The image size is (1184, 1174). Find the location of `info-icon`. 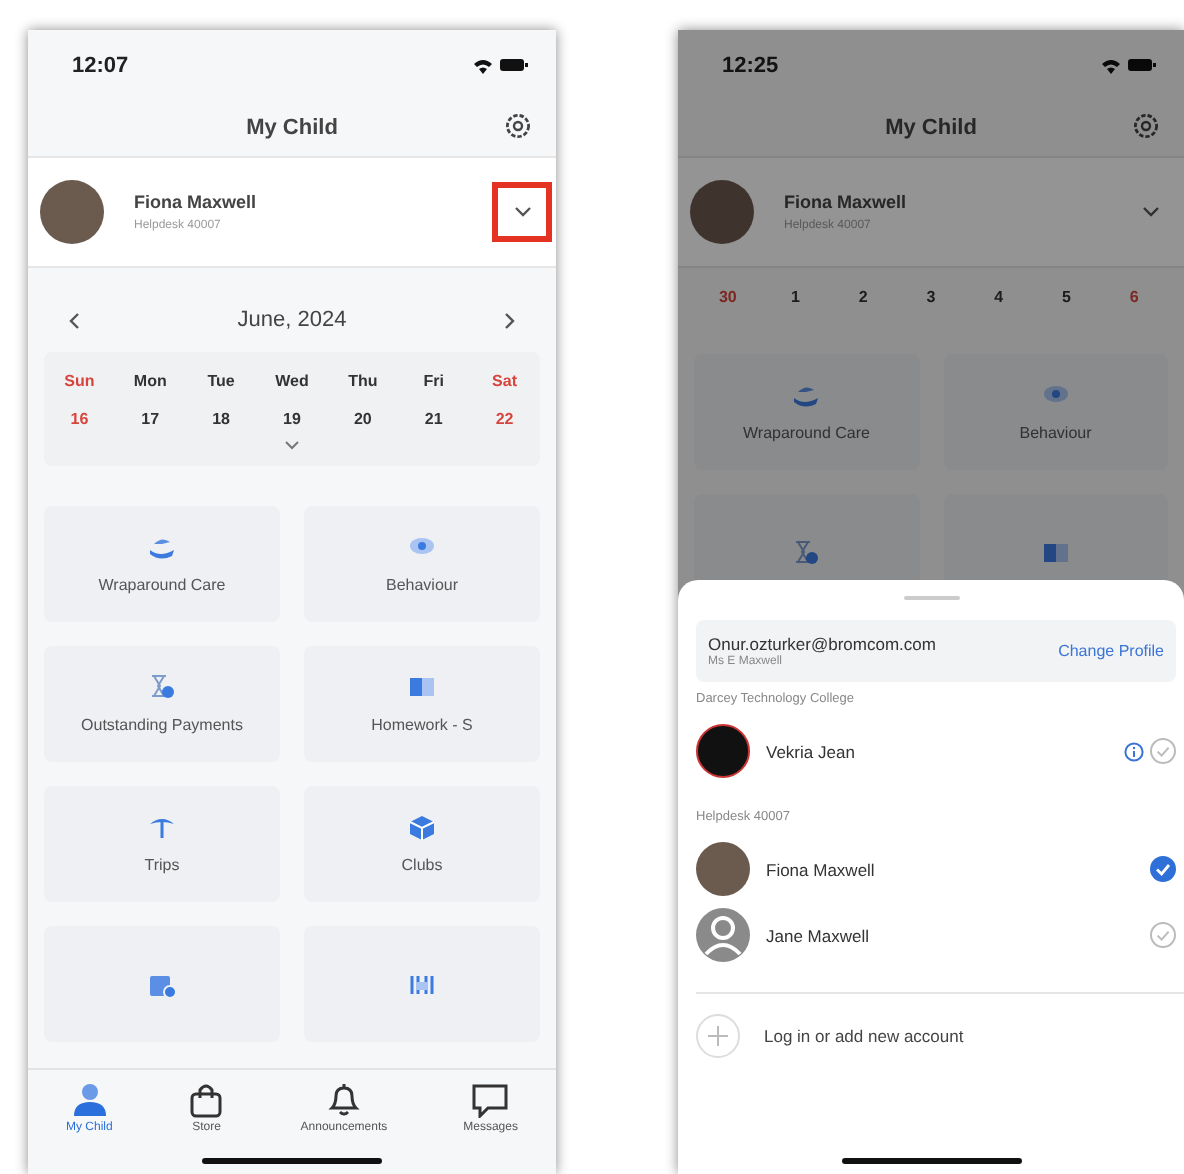

info-icon is located at coordinates (1134, 751).